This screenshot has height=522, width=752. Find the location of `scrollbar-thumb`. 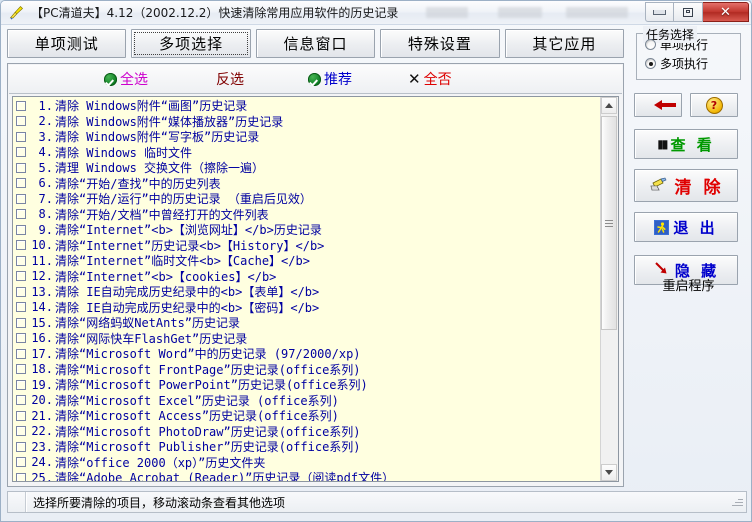

scrollbar-thumb is located at coordinates (609, 223).